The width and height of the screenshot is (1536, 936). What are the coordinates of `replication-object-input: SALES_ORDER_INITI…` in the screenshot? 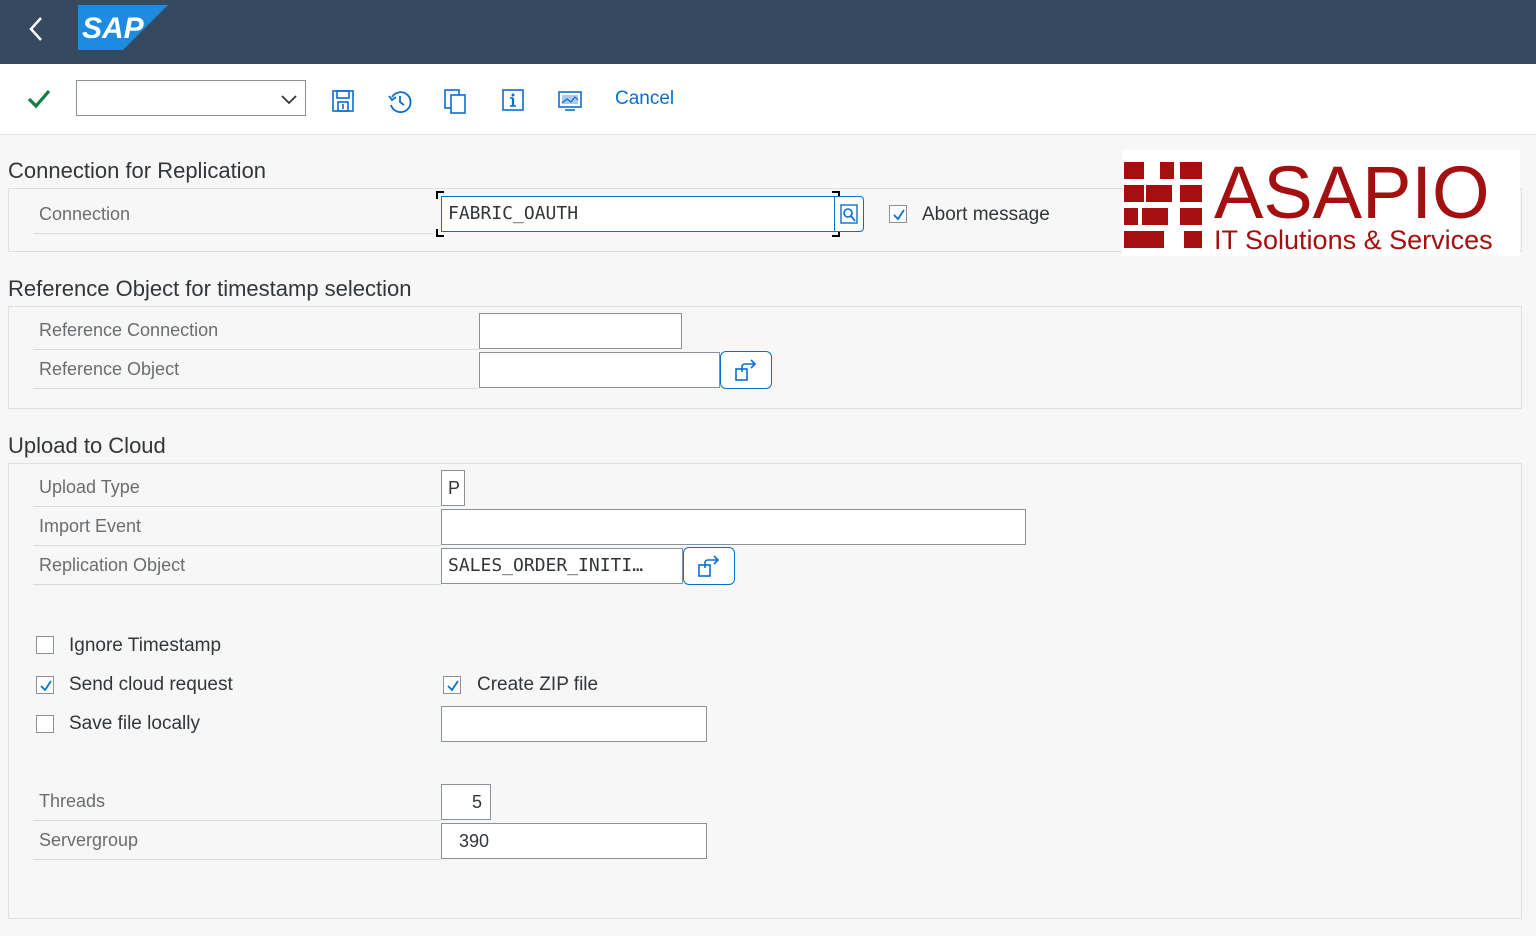 It's located at (562, 566).